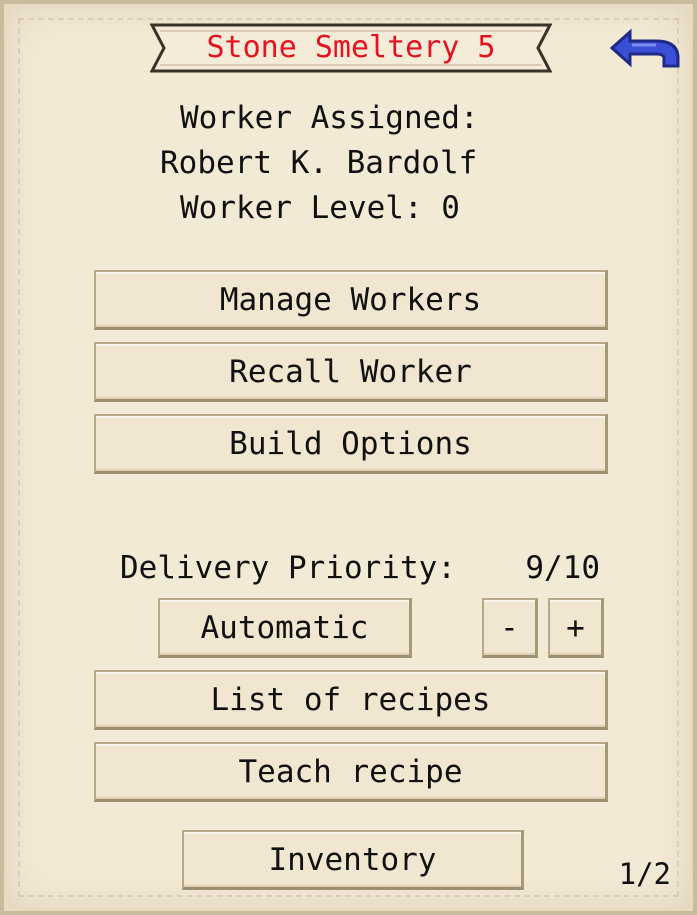 The height and width of the screenshot is (915, 697). I want to click on back-arrow-icon, so click(646, 48).